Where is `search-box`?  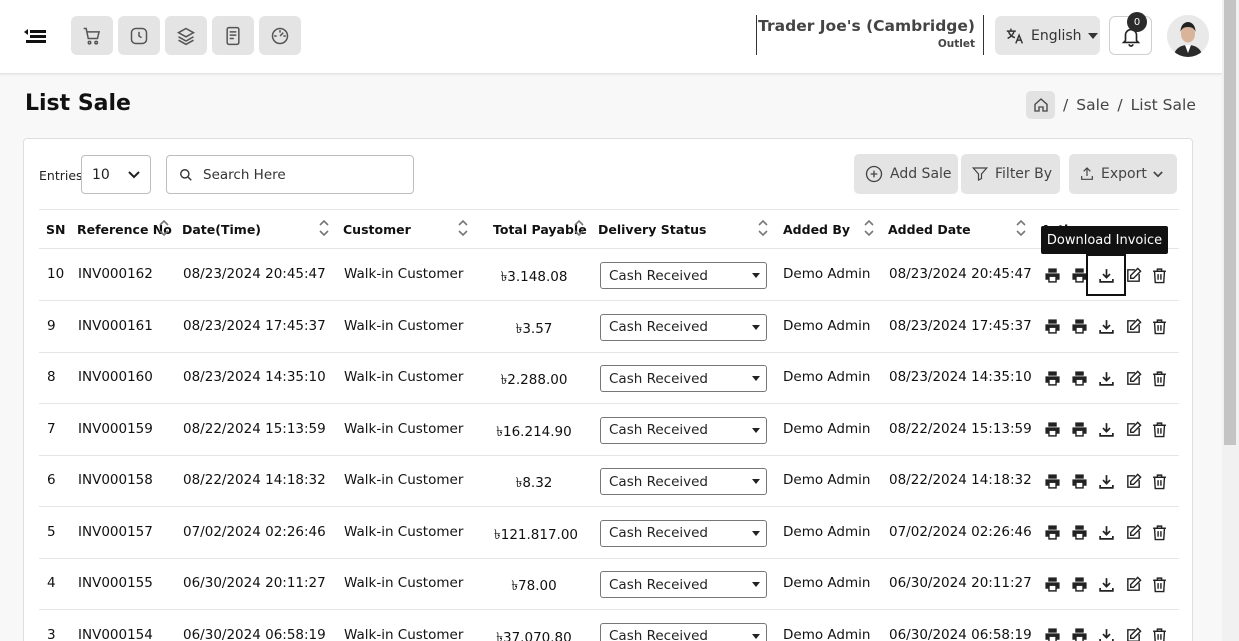 search-box is located at coordinates (290, 174).